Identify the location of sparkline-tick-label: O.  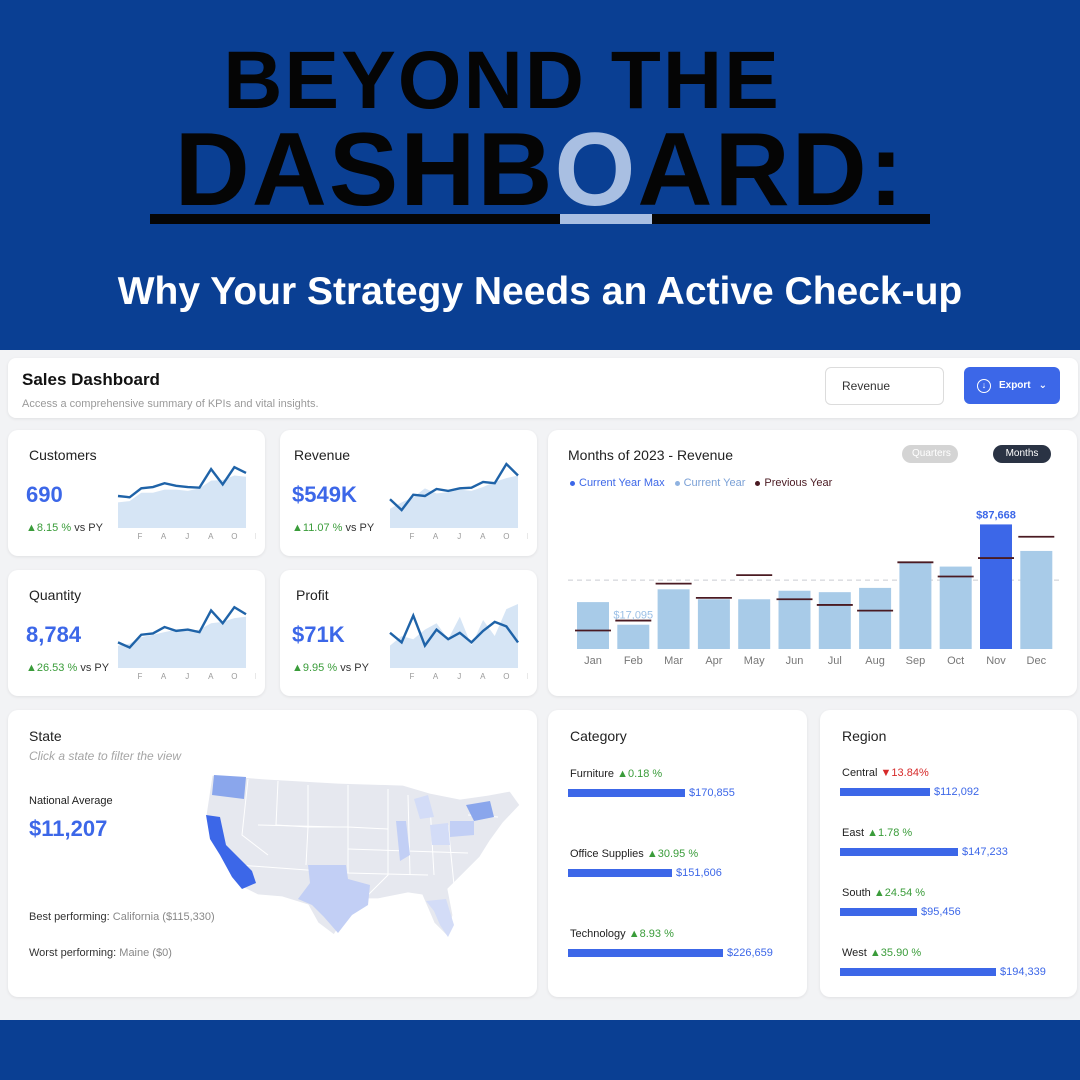
(506, 676).